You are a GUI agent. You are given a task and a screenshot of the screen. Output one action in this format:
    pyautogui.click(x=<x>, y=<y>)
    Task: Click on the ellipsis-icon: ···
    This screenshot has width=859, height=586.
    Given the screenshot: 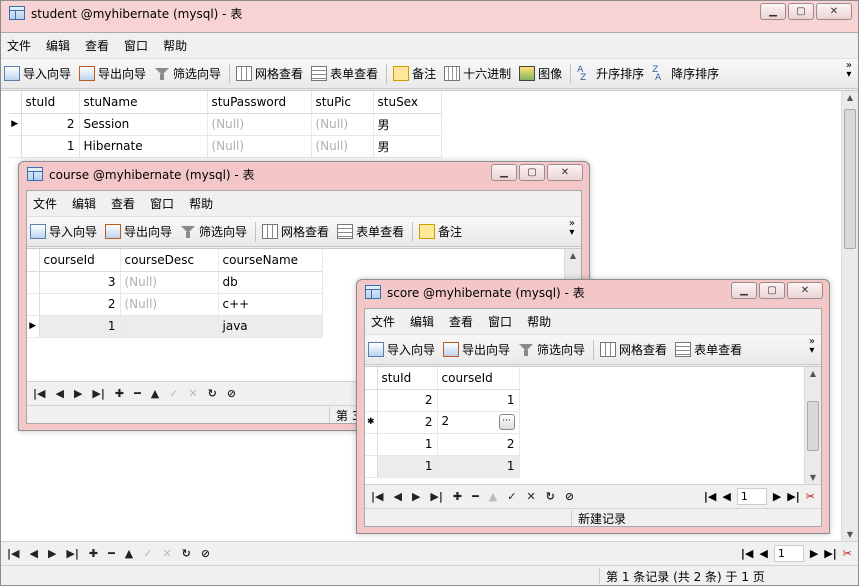 What is the action you would take?
    pyautogui.click(x=506, y=422)
    